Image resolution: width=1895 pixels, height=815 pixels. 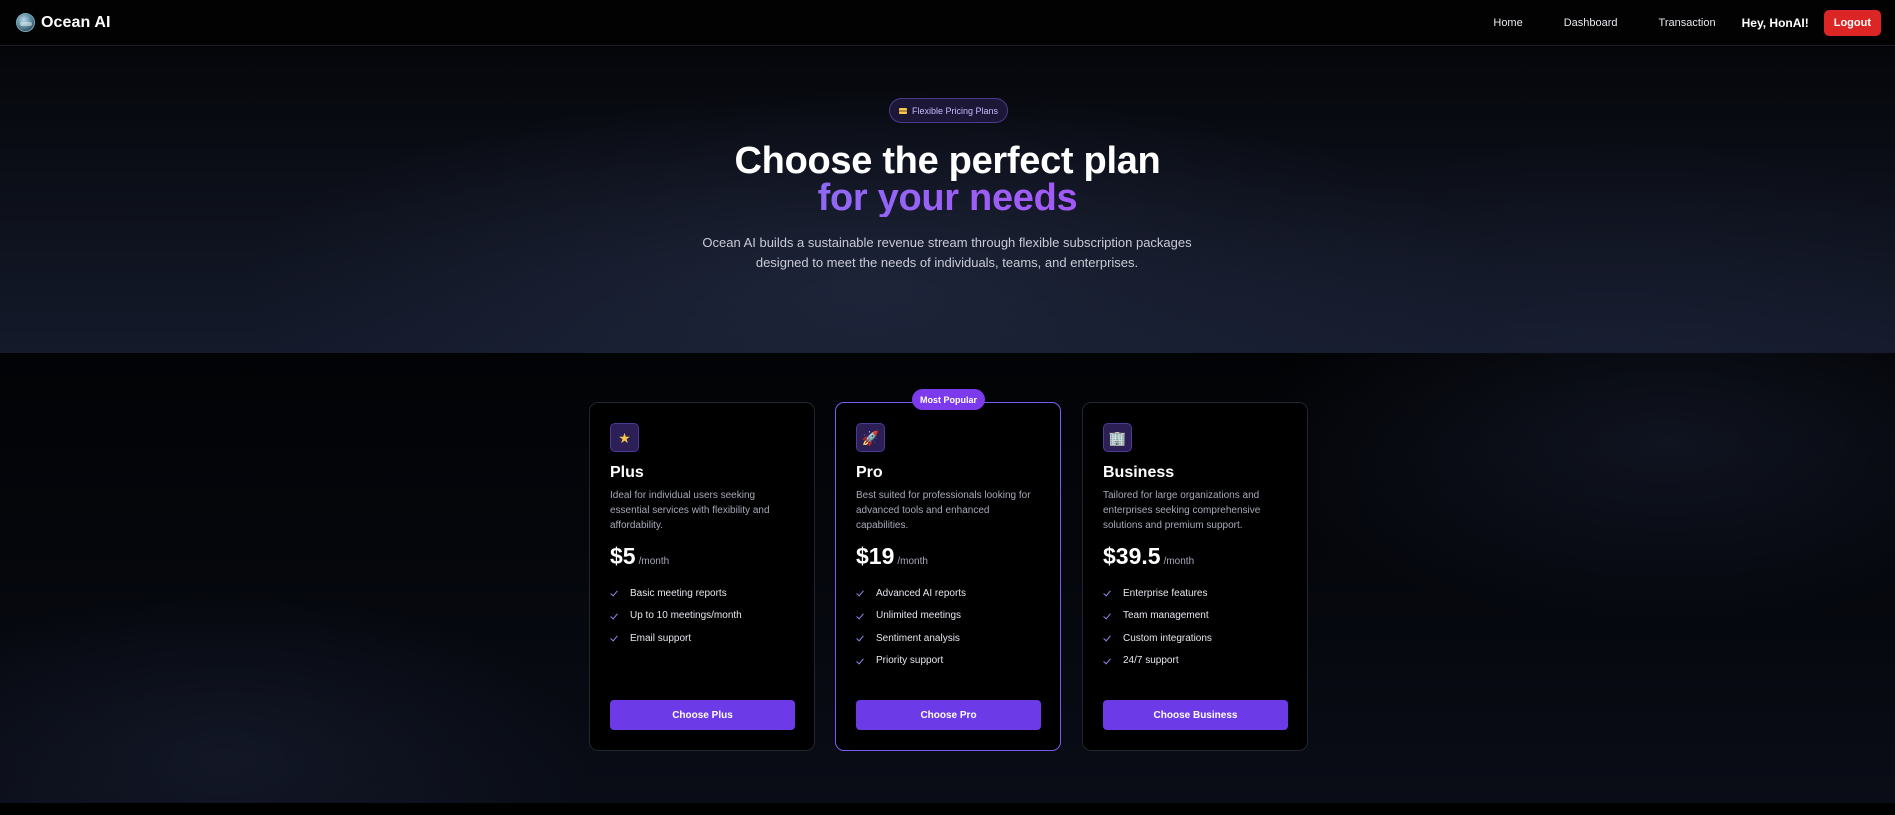 I want to click on nav-link-transaction: Transaction, so click(x=1687, y=23).